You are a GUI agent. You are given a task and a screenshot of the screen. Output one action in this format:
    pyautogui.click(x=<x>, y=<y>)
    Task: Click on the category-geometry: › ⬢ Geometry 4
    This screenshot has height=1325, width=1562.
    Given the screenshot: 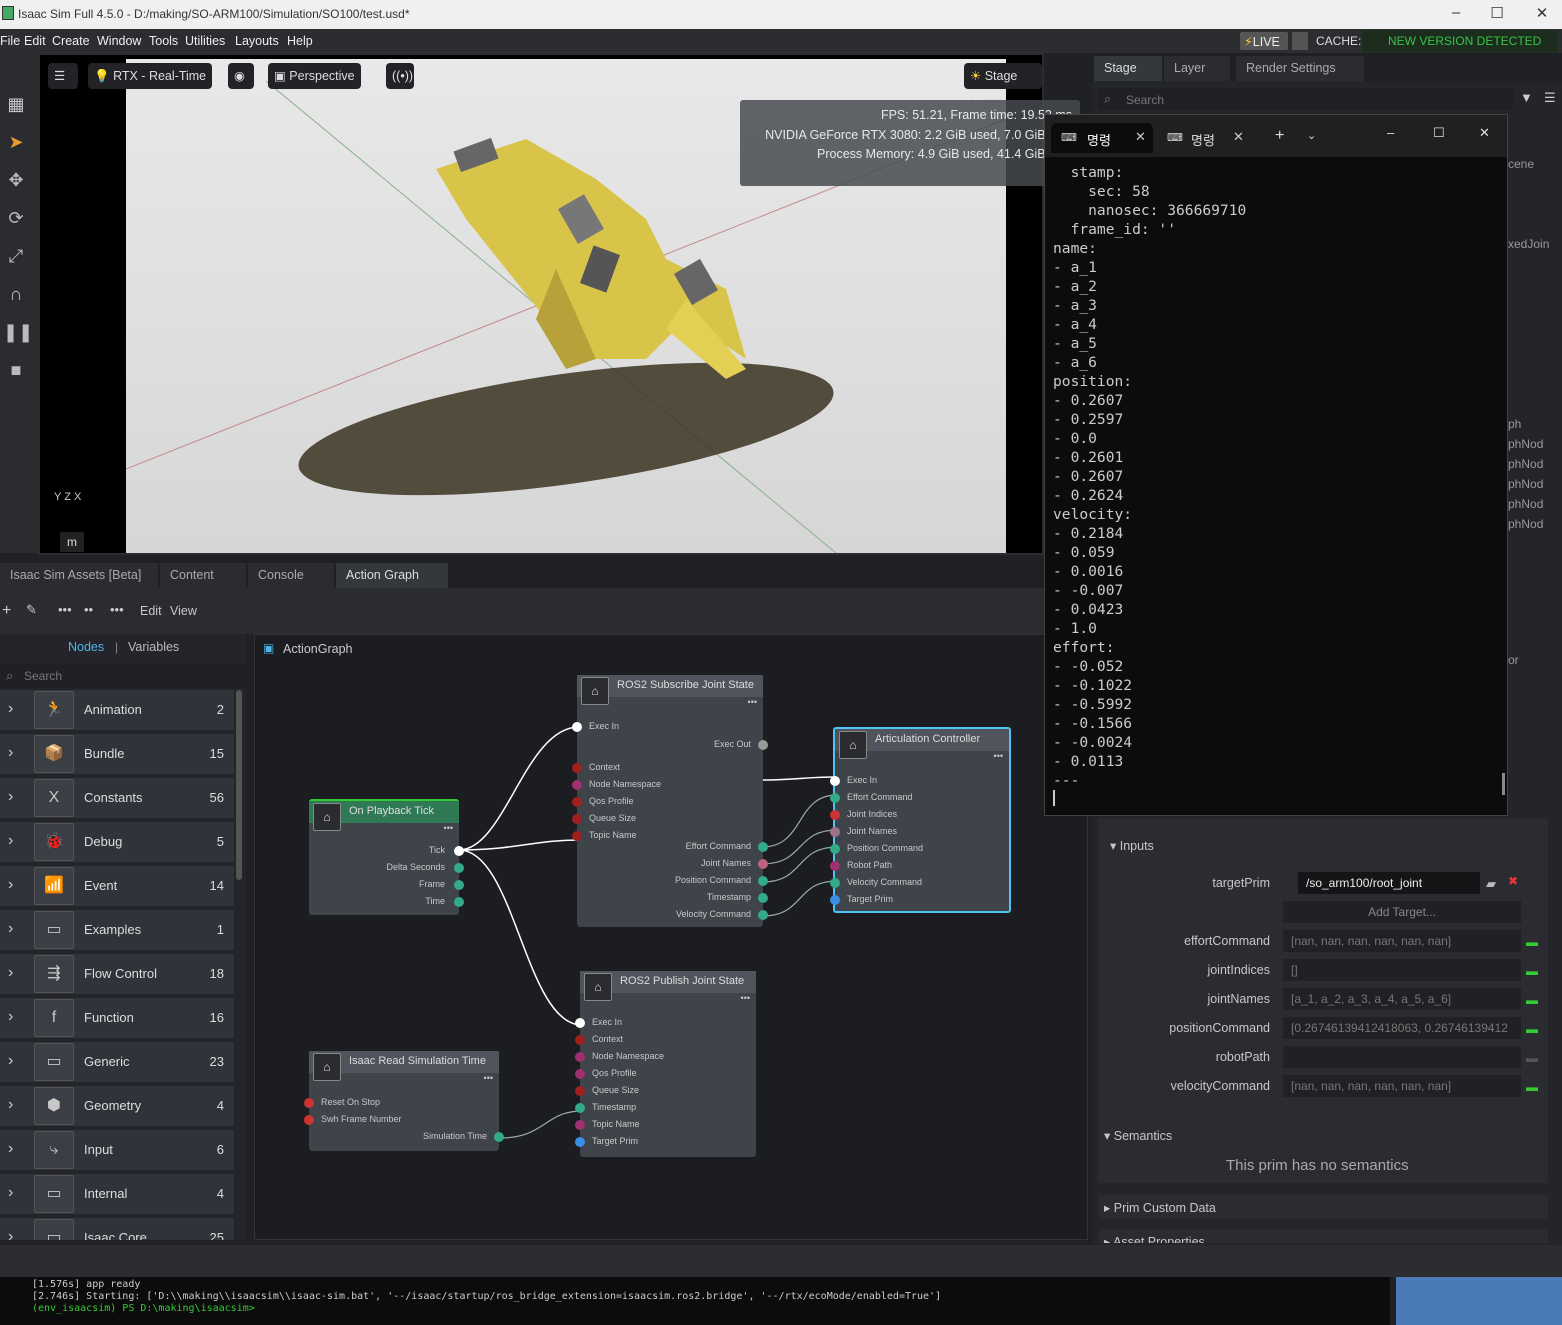 What is the action you would take?
    pyautogui.click(x=117, y=1106)
    